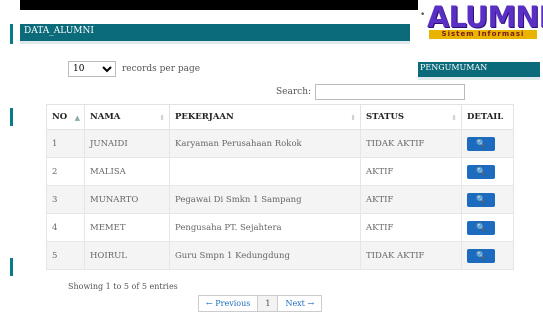 The image size is (543, 312). What do you see at coordinates (390, 92) in the screenshot?
I see `search-input` at bounding box center [390, 92].